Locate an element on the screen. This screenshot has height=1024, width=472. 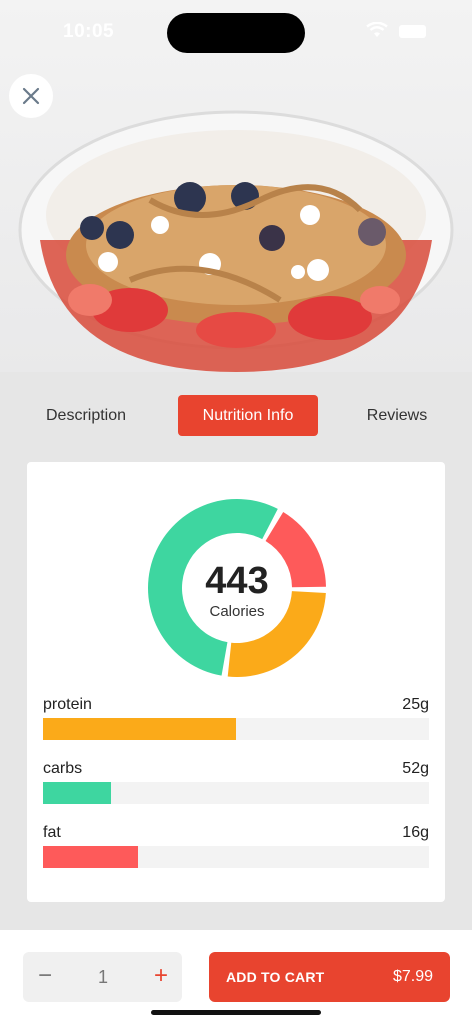
quantity-value: 1 is located at coordinates (102, 977).